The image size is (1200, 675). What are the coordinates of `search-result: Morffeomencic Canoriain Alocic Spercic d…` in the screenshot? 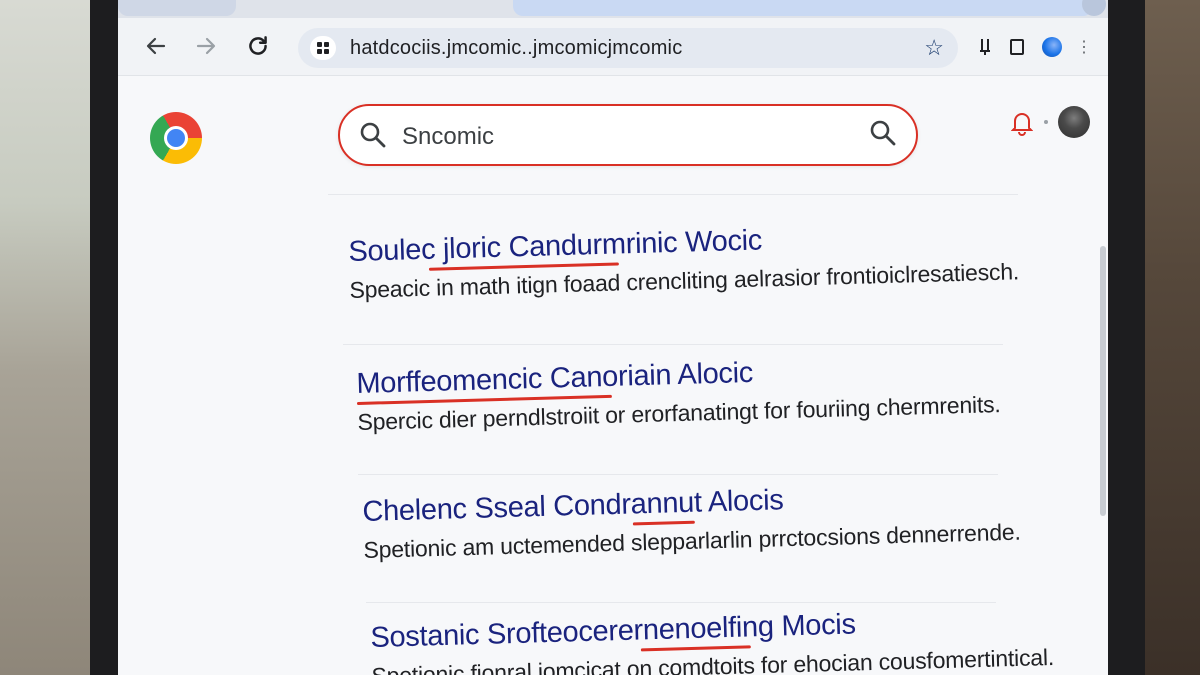 It's located at (678, 393).